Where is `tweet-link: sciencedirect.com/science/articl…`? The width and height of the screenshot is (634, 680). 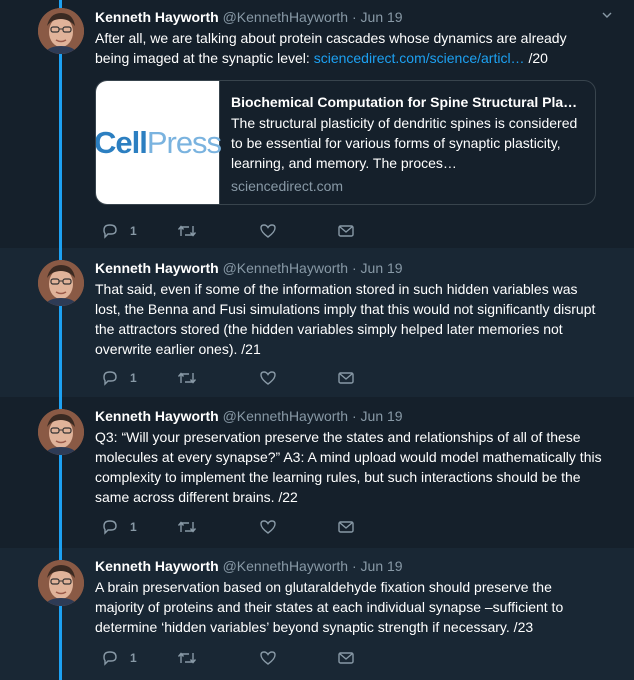
tweet-link: sciencedirect.com/science/articl… is located at coordinates (419, 58).